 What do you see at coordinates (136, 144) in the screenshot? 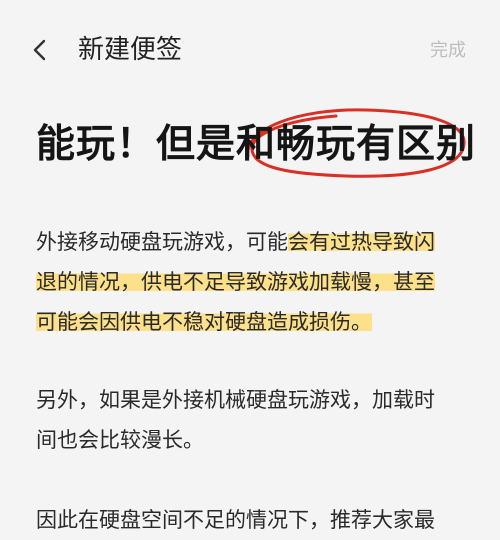
I see `headline-plain-text: 能玩！但是` at bounding box center [136, 144].